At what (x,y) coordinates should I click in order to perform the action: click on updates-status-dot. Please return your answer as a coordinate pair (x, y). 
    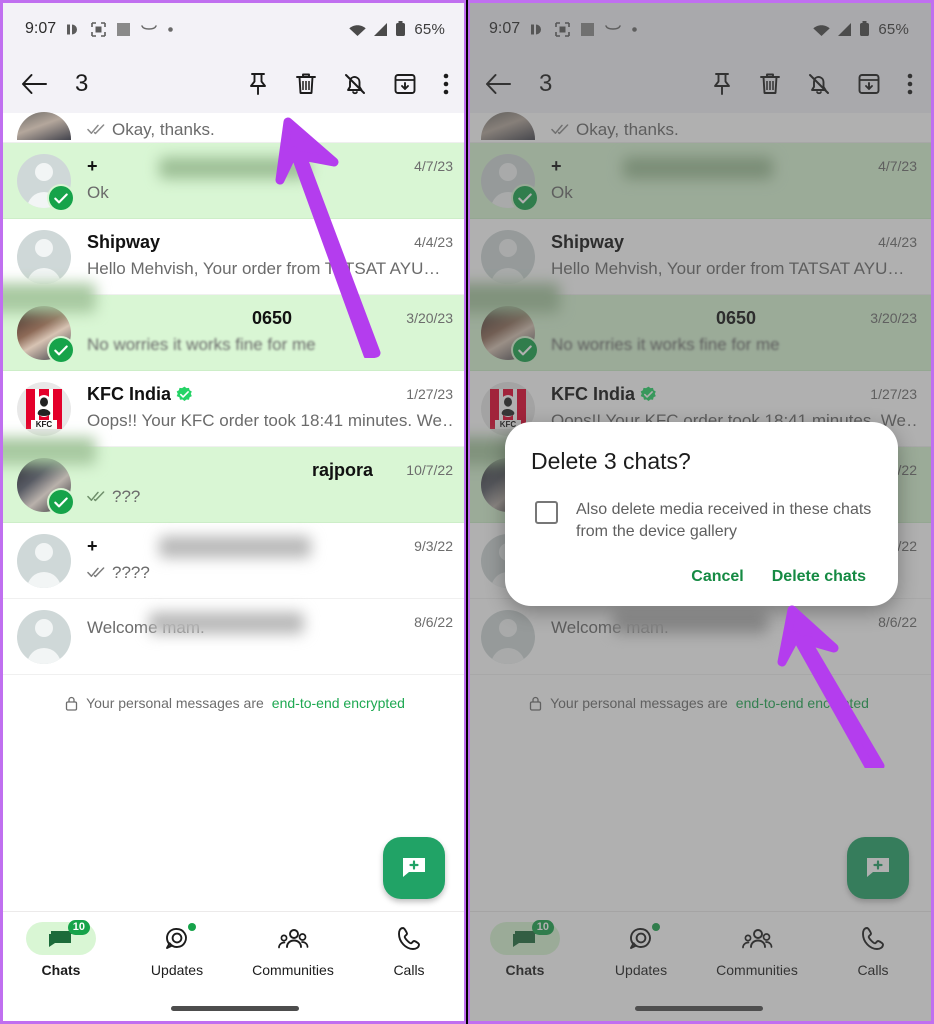
    Looking at the image, I should click on (192, 927).